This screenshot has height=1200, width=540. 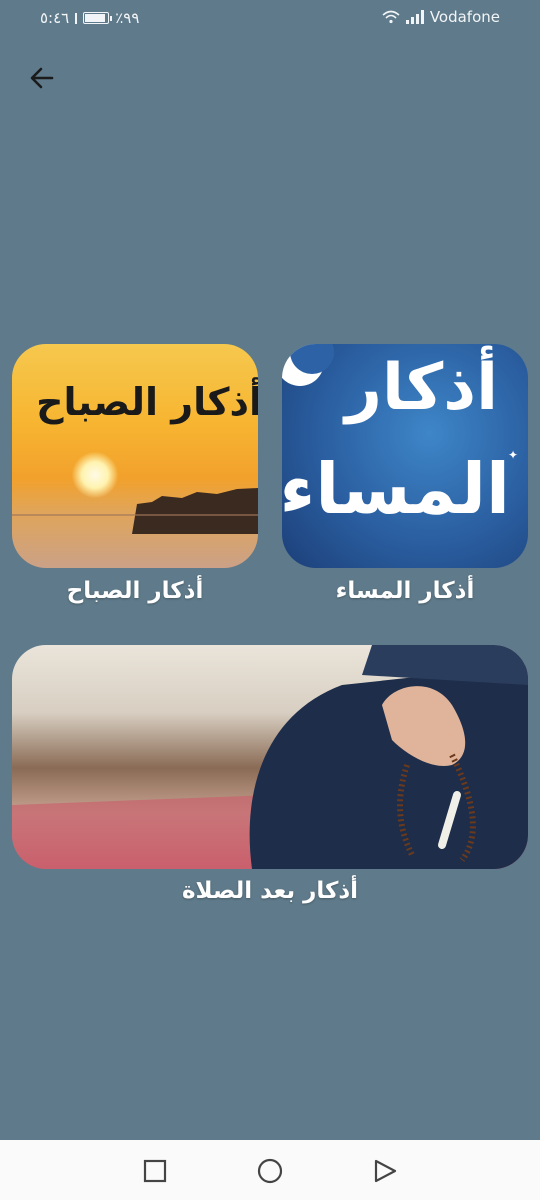 I want to click on triangle-icon, so click(x=385, y=1171).